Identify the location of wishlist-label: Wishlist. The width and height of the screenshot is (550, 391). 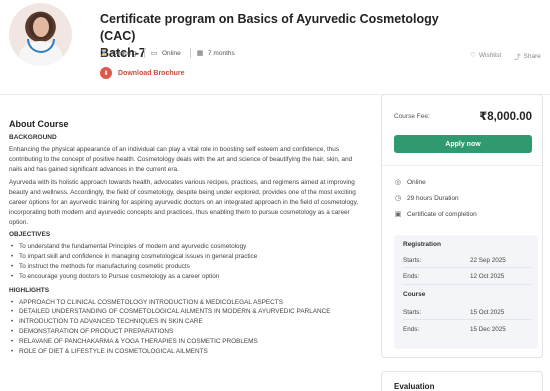
(490, 55).